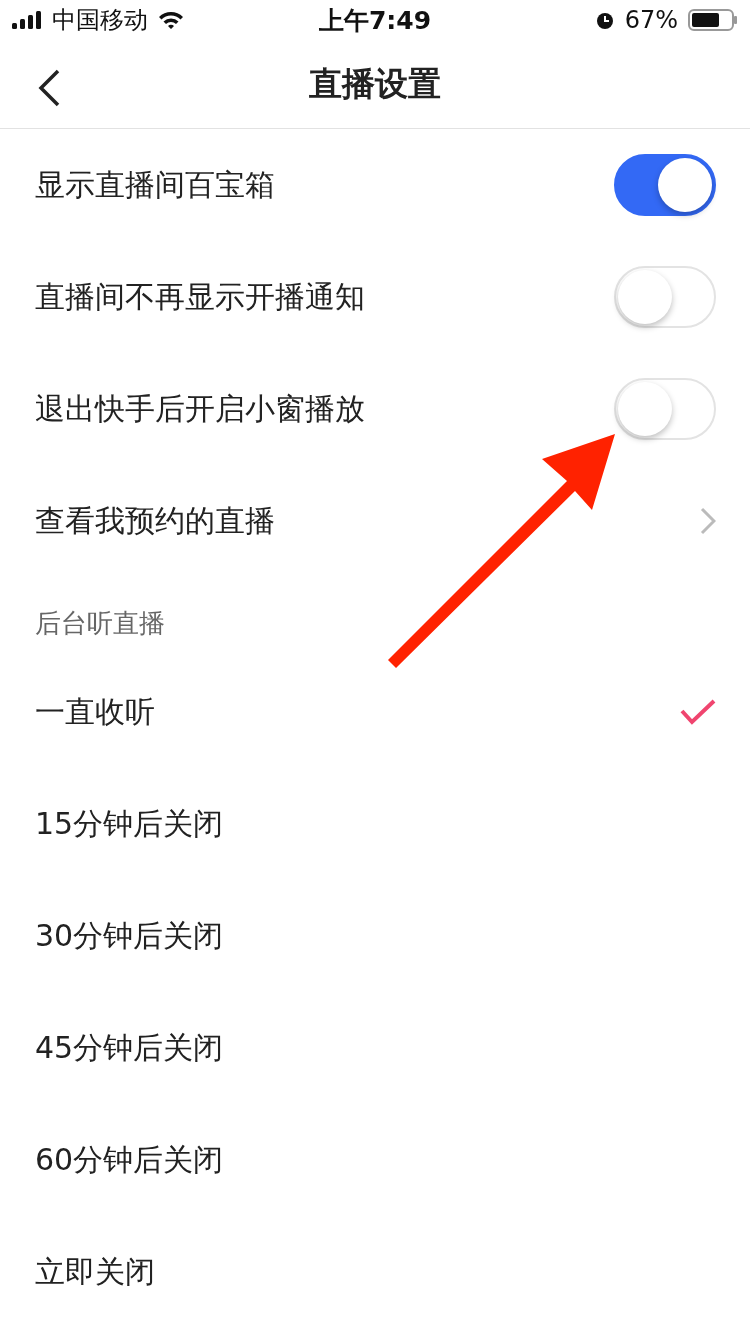  What do you see at coordinates (604, 20) in the screenshot?
I see `alarm-icon` at bounding box center [604, 20].